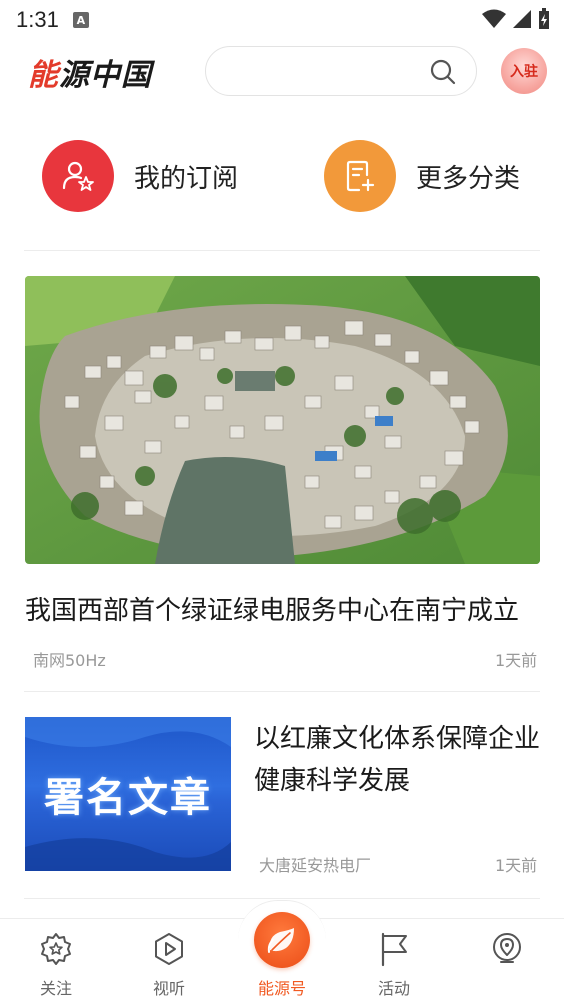 This screenshot has width=564, height=1004. I want to click on join-label: 入驻, so click(524, 72).